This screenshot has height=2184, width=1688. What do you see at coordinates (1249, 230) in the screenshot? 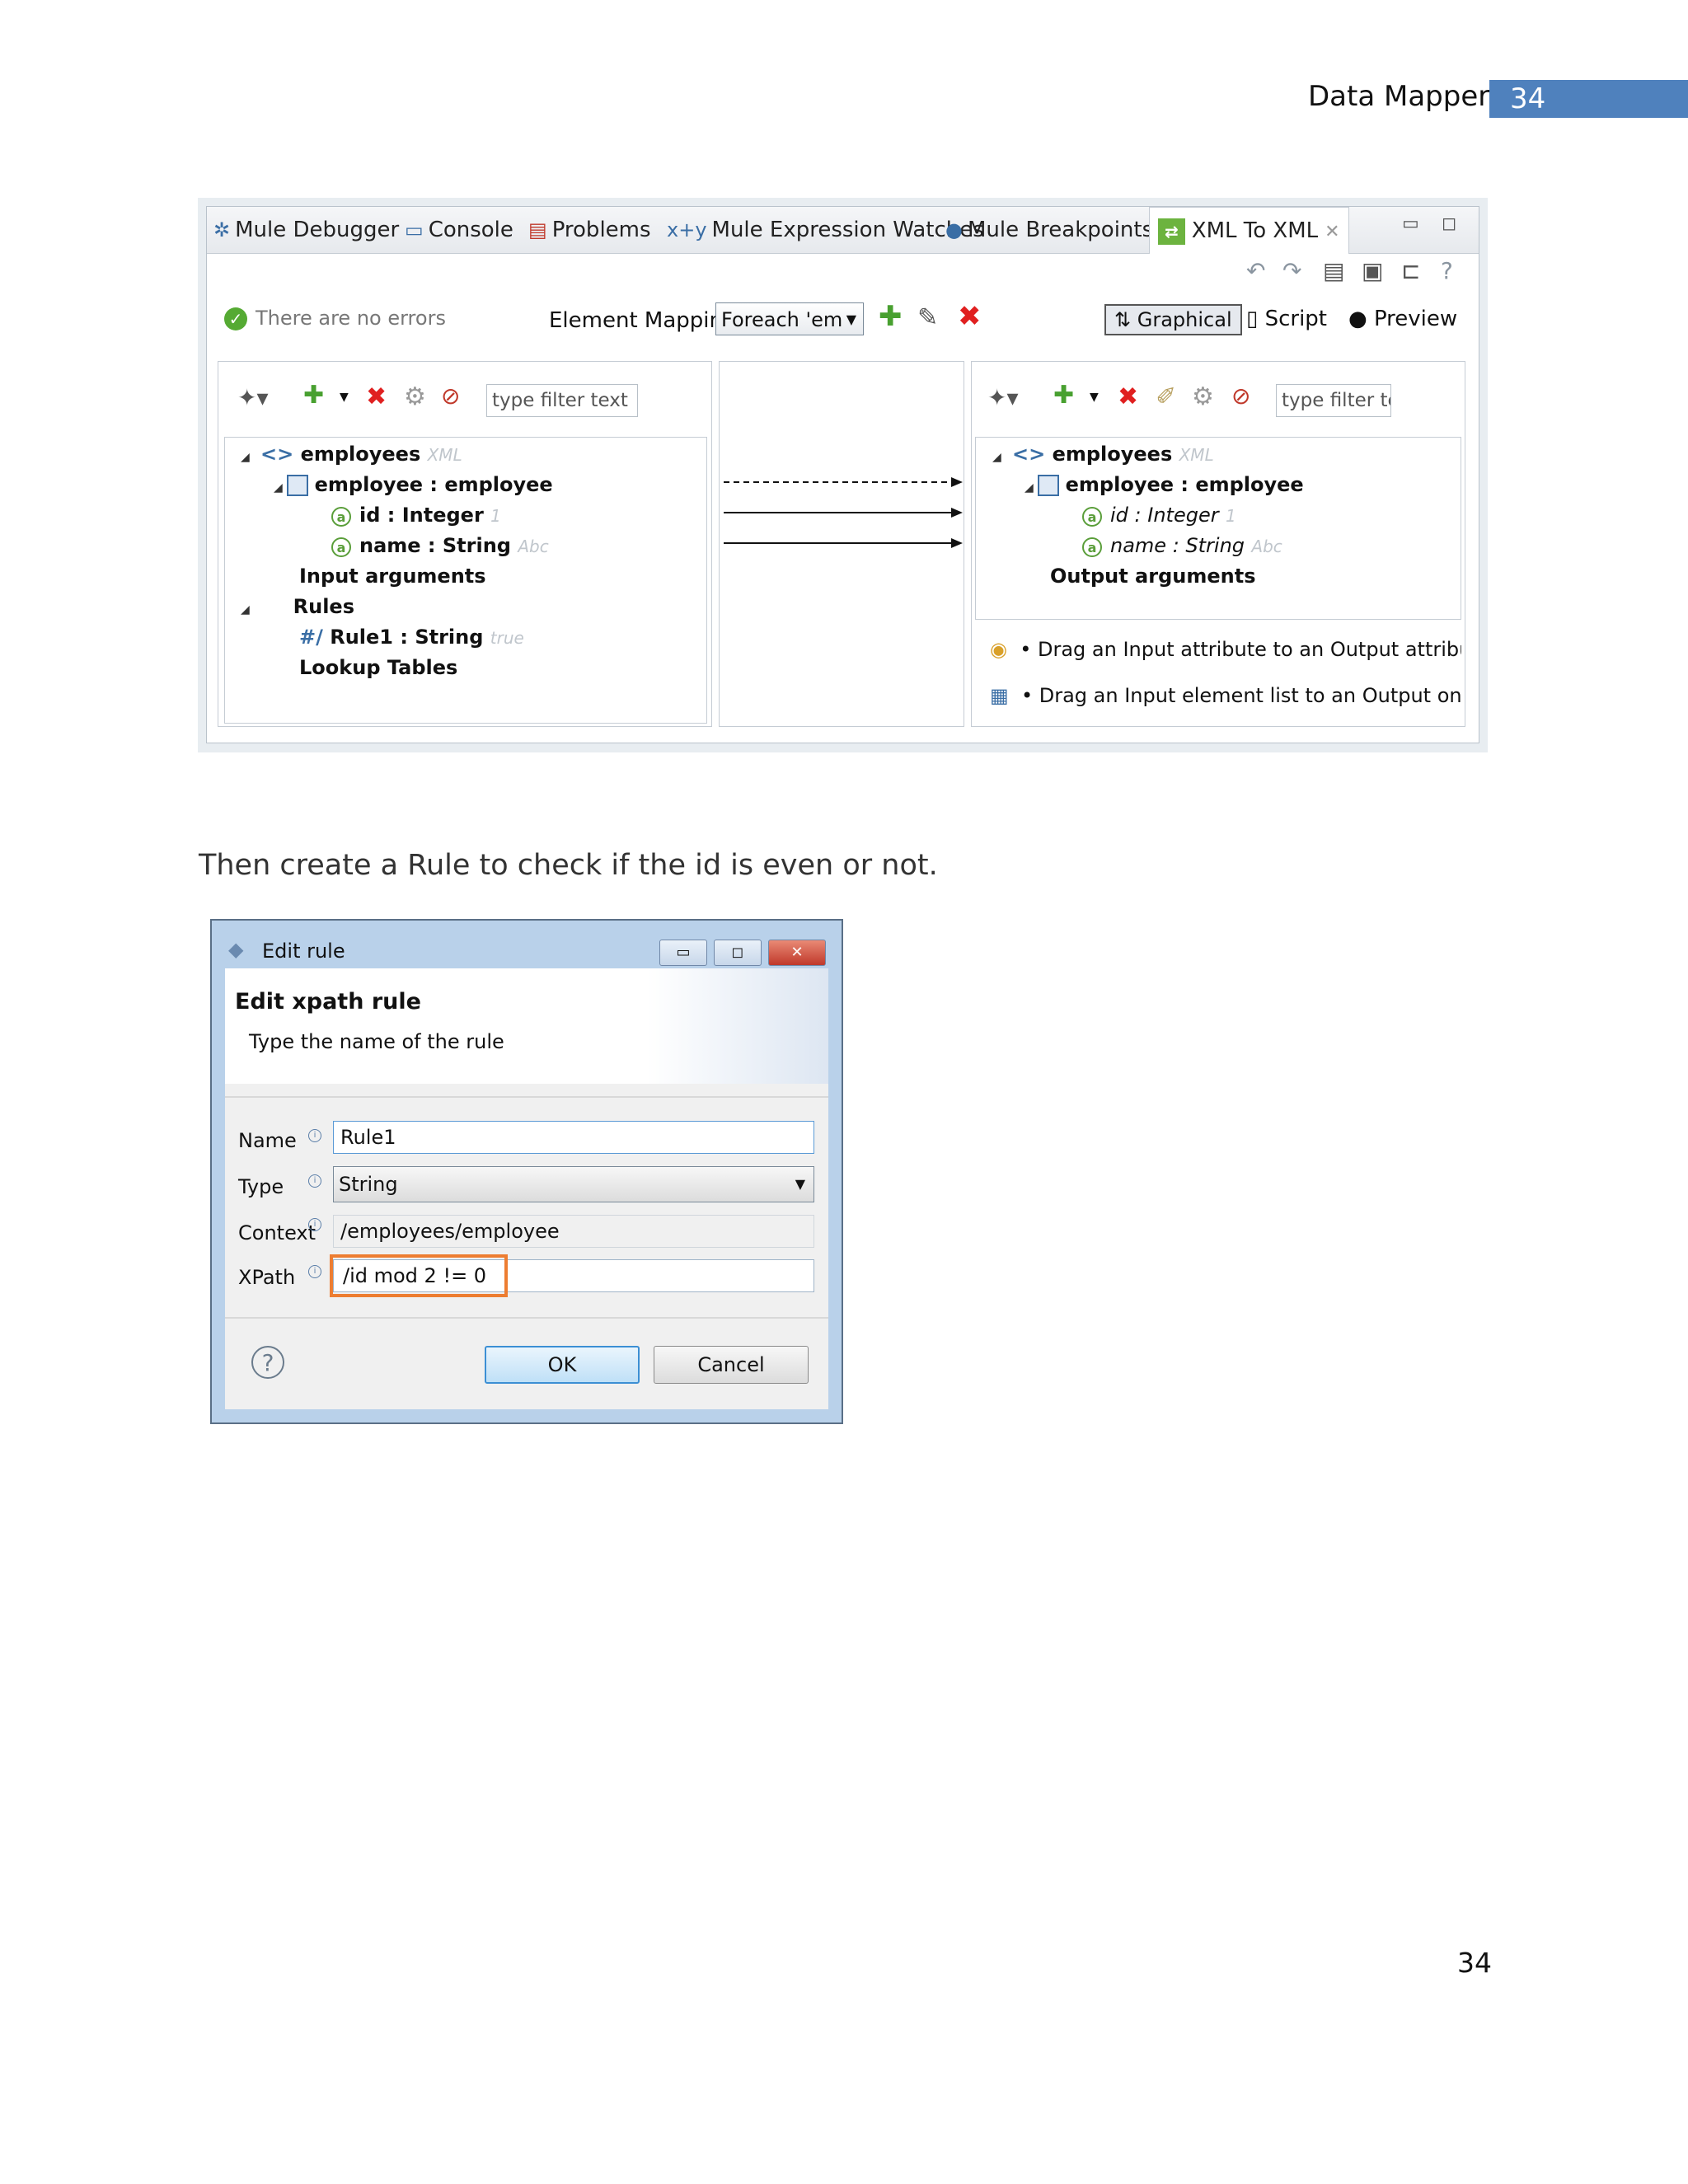
I see `tab-xml-to-xml: ⇄ XML To XML ✕` at bounding box center [1249, 230].